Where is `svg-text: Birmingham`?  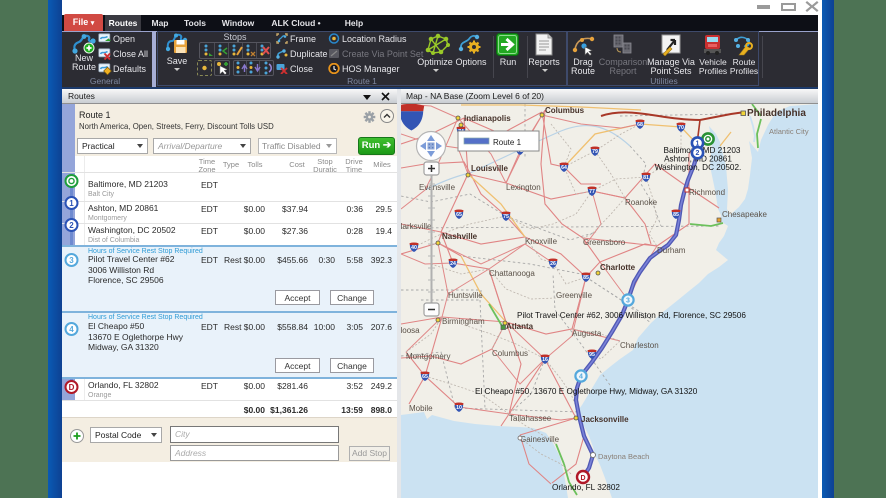
svg-text: Birmingham is located at coordinates (463, 321).